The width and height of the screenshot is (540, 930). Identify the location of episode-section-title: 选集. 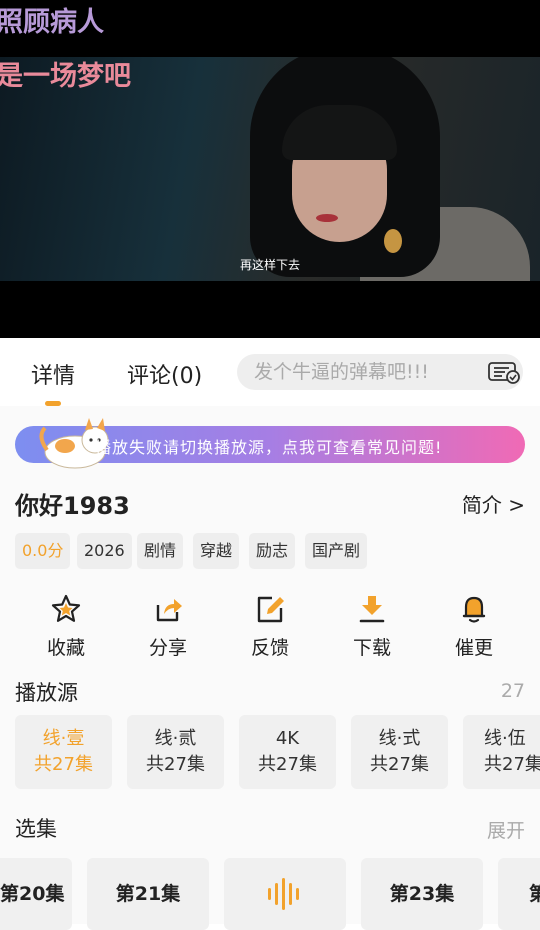
(36, 829).